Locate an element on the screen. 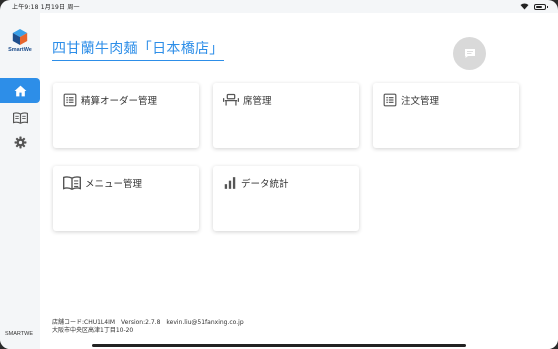 The image size is (558, 349). home-icon is located at coordinates (20, 90).